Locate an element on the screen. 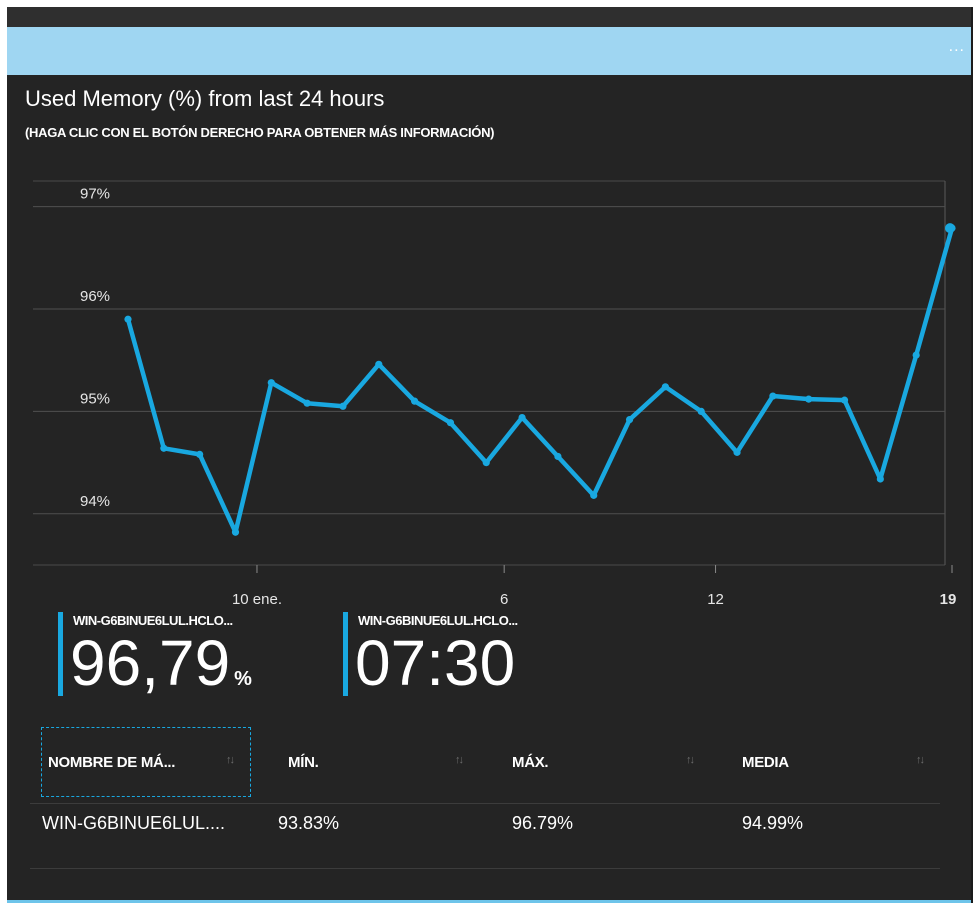 This screenshot has height=908, width=979. kpi-unit: % is located at coordinates (243, 679).